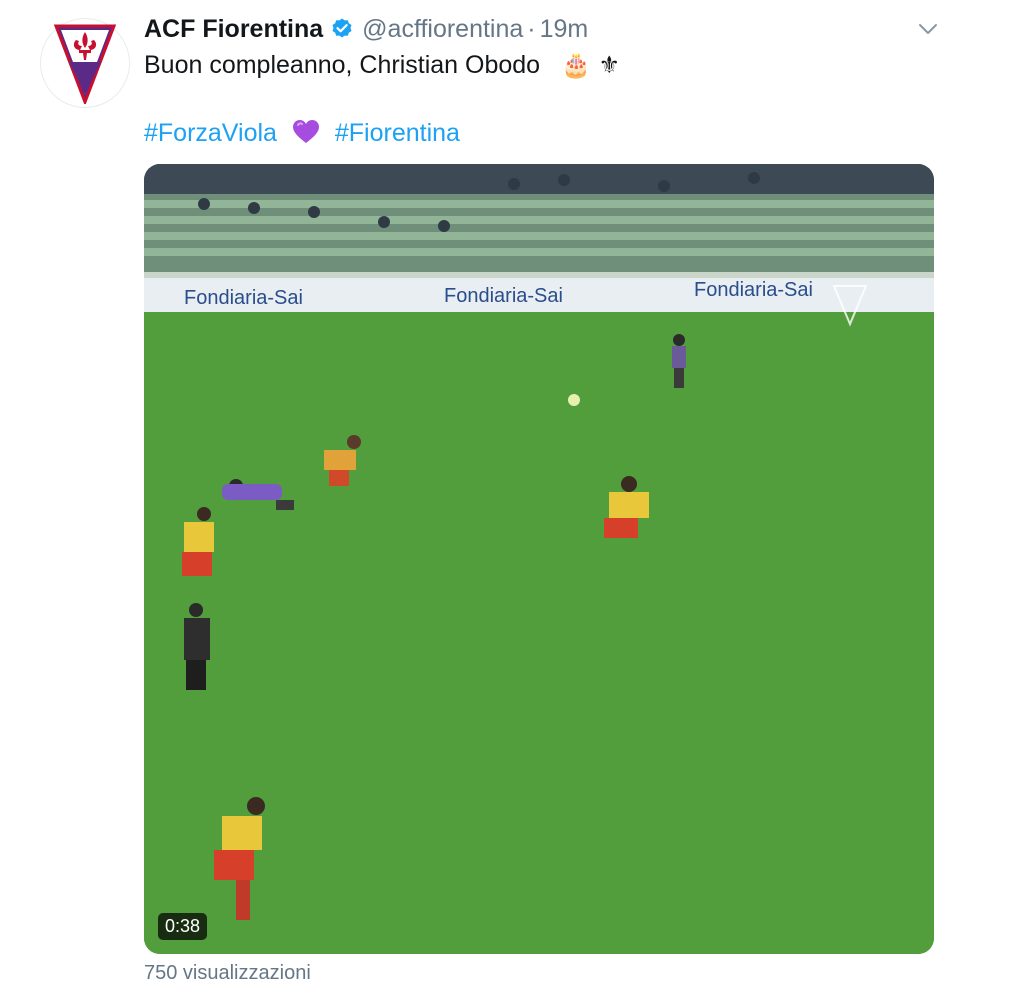  I want to click on chevron-down-icon, so click(928, 29).